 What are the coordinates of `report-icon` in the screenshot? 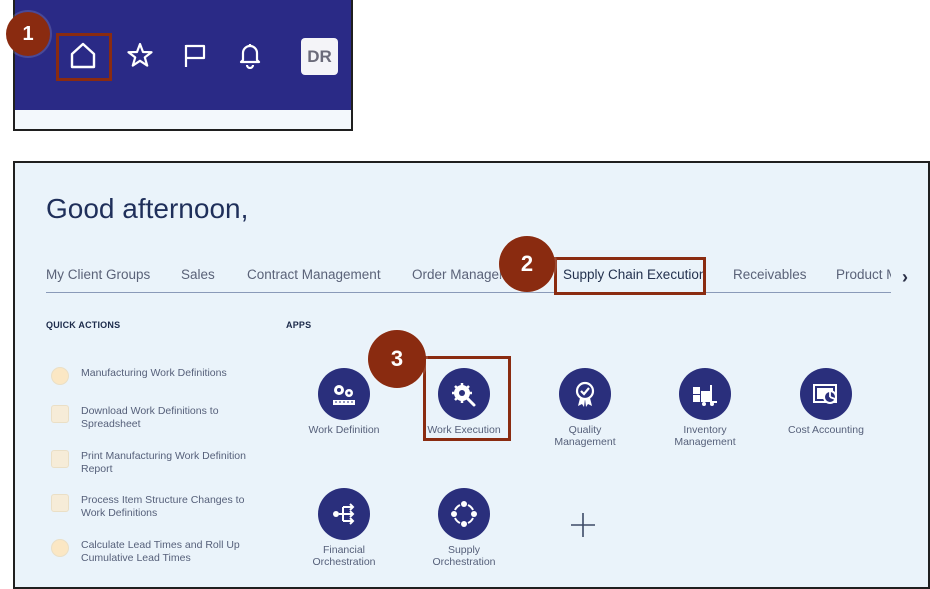 It's located at (60, 459).